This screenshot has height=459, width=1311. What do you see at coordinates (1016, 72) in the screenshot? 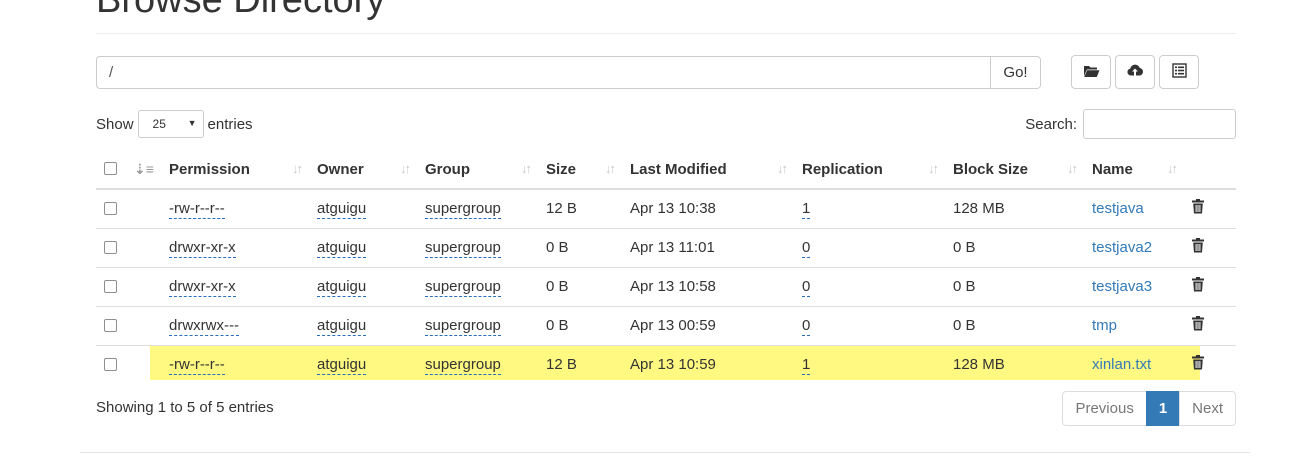
I see `go-button: Go!` at bounding box center [1016, 72].